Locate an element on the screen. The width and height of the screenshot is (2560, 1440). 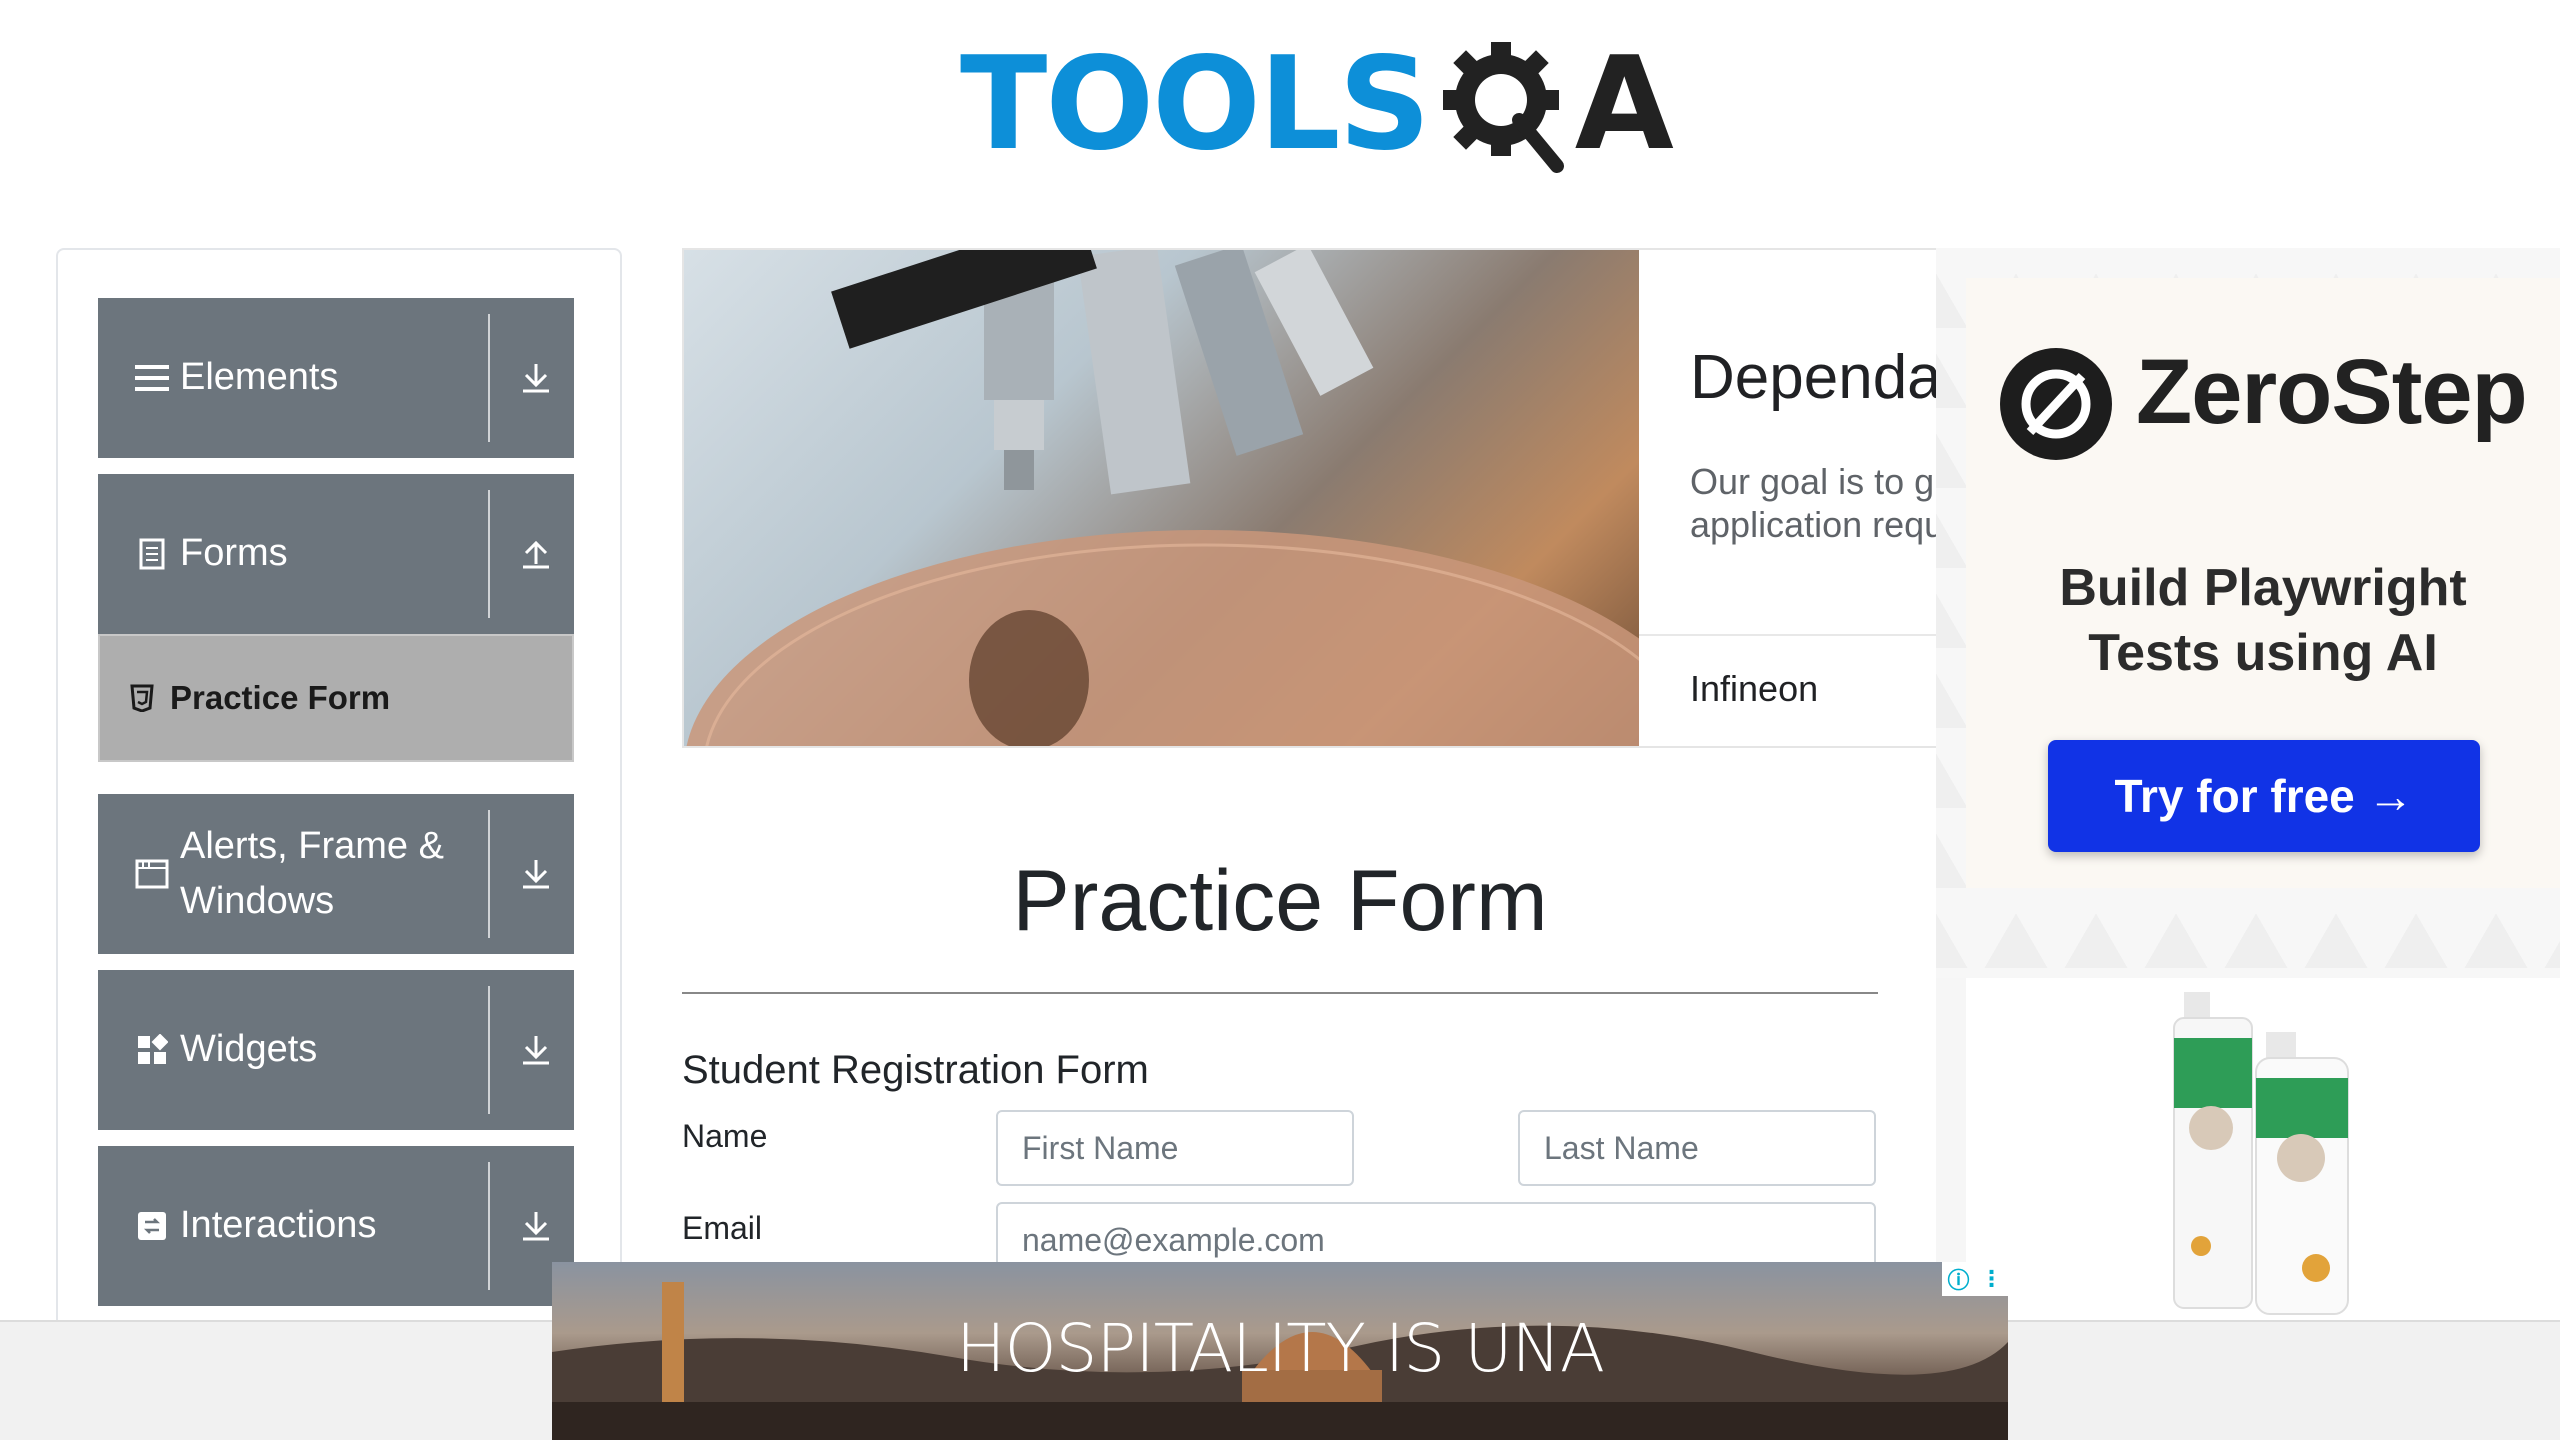
ad-title: Dependa is located at coordinates (1816, 377).